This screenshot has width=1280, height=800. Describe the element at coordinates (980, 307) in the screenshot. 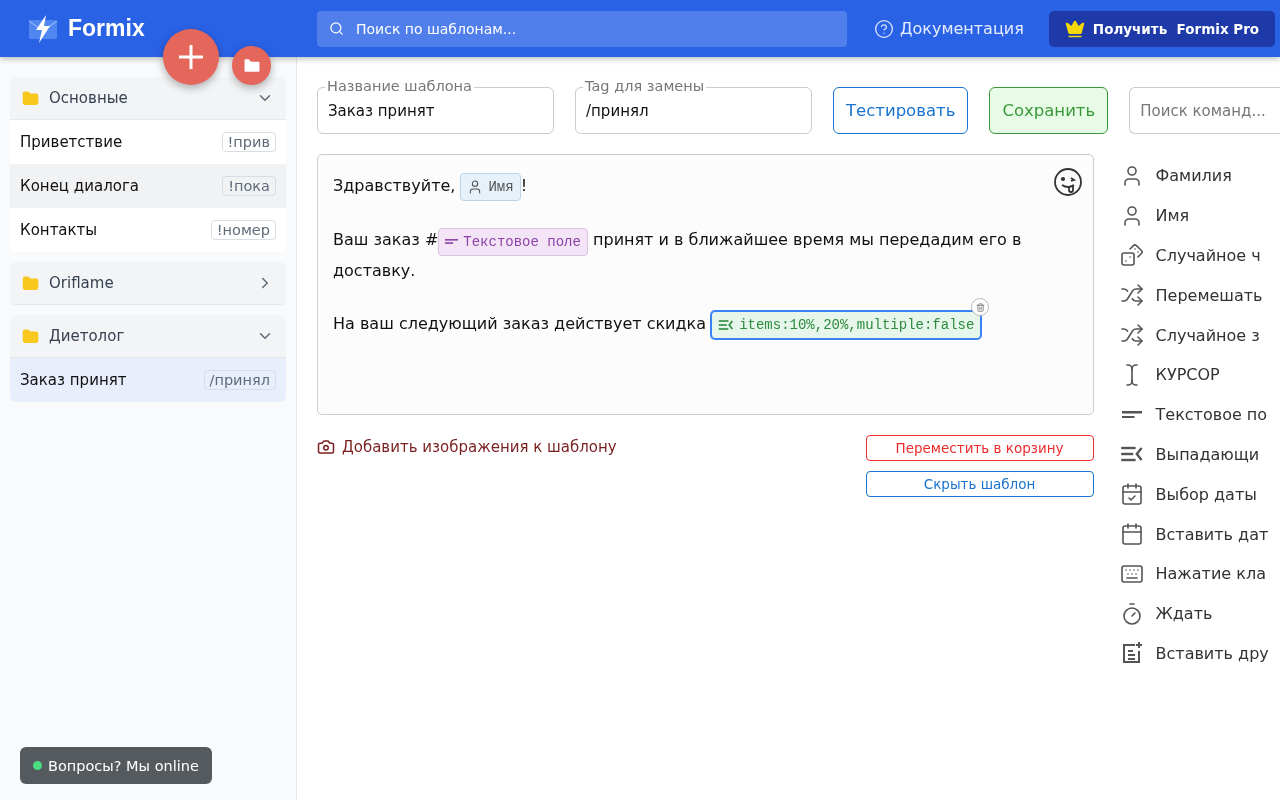

I see `delete-icon` at that location.